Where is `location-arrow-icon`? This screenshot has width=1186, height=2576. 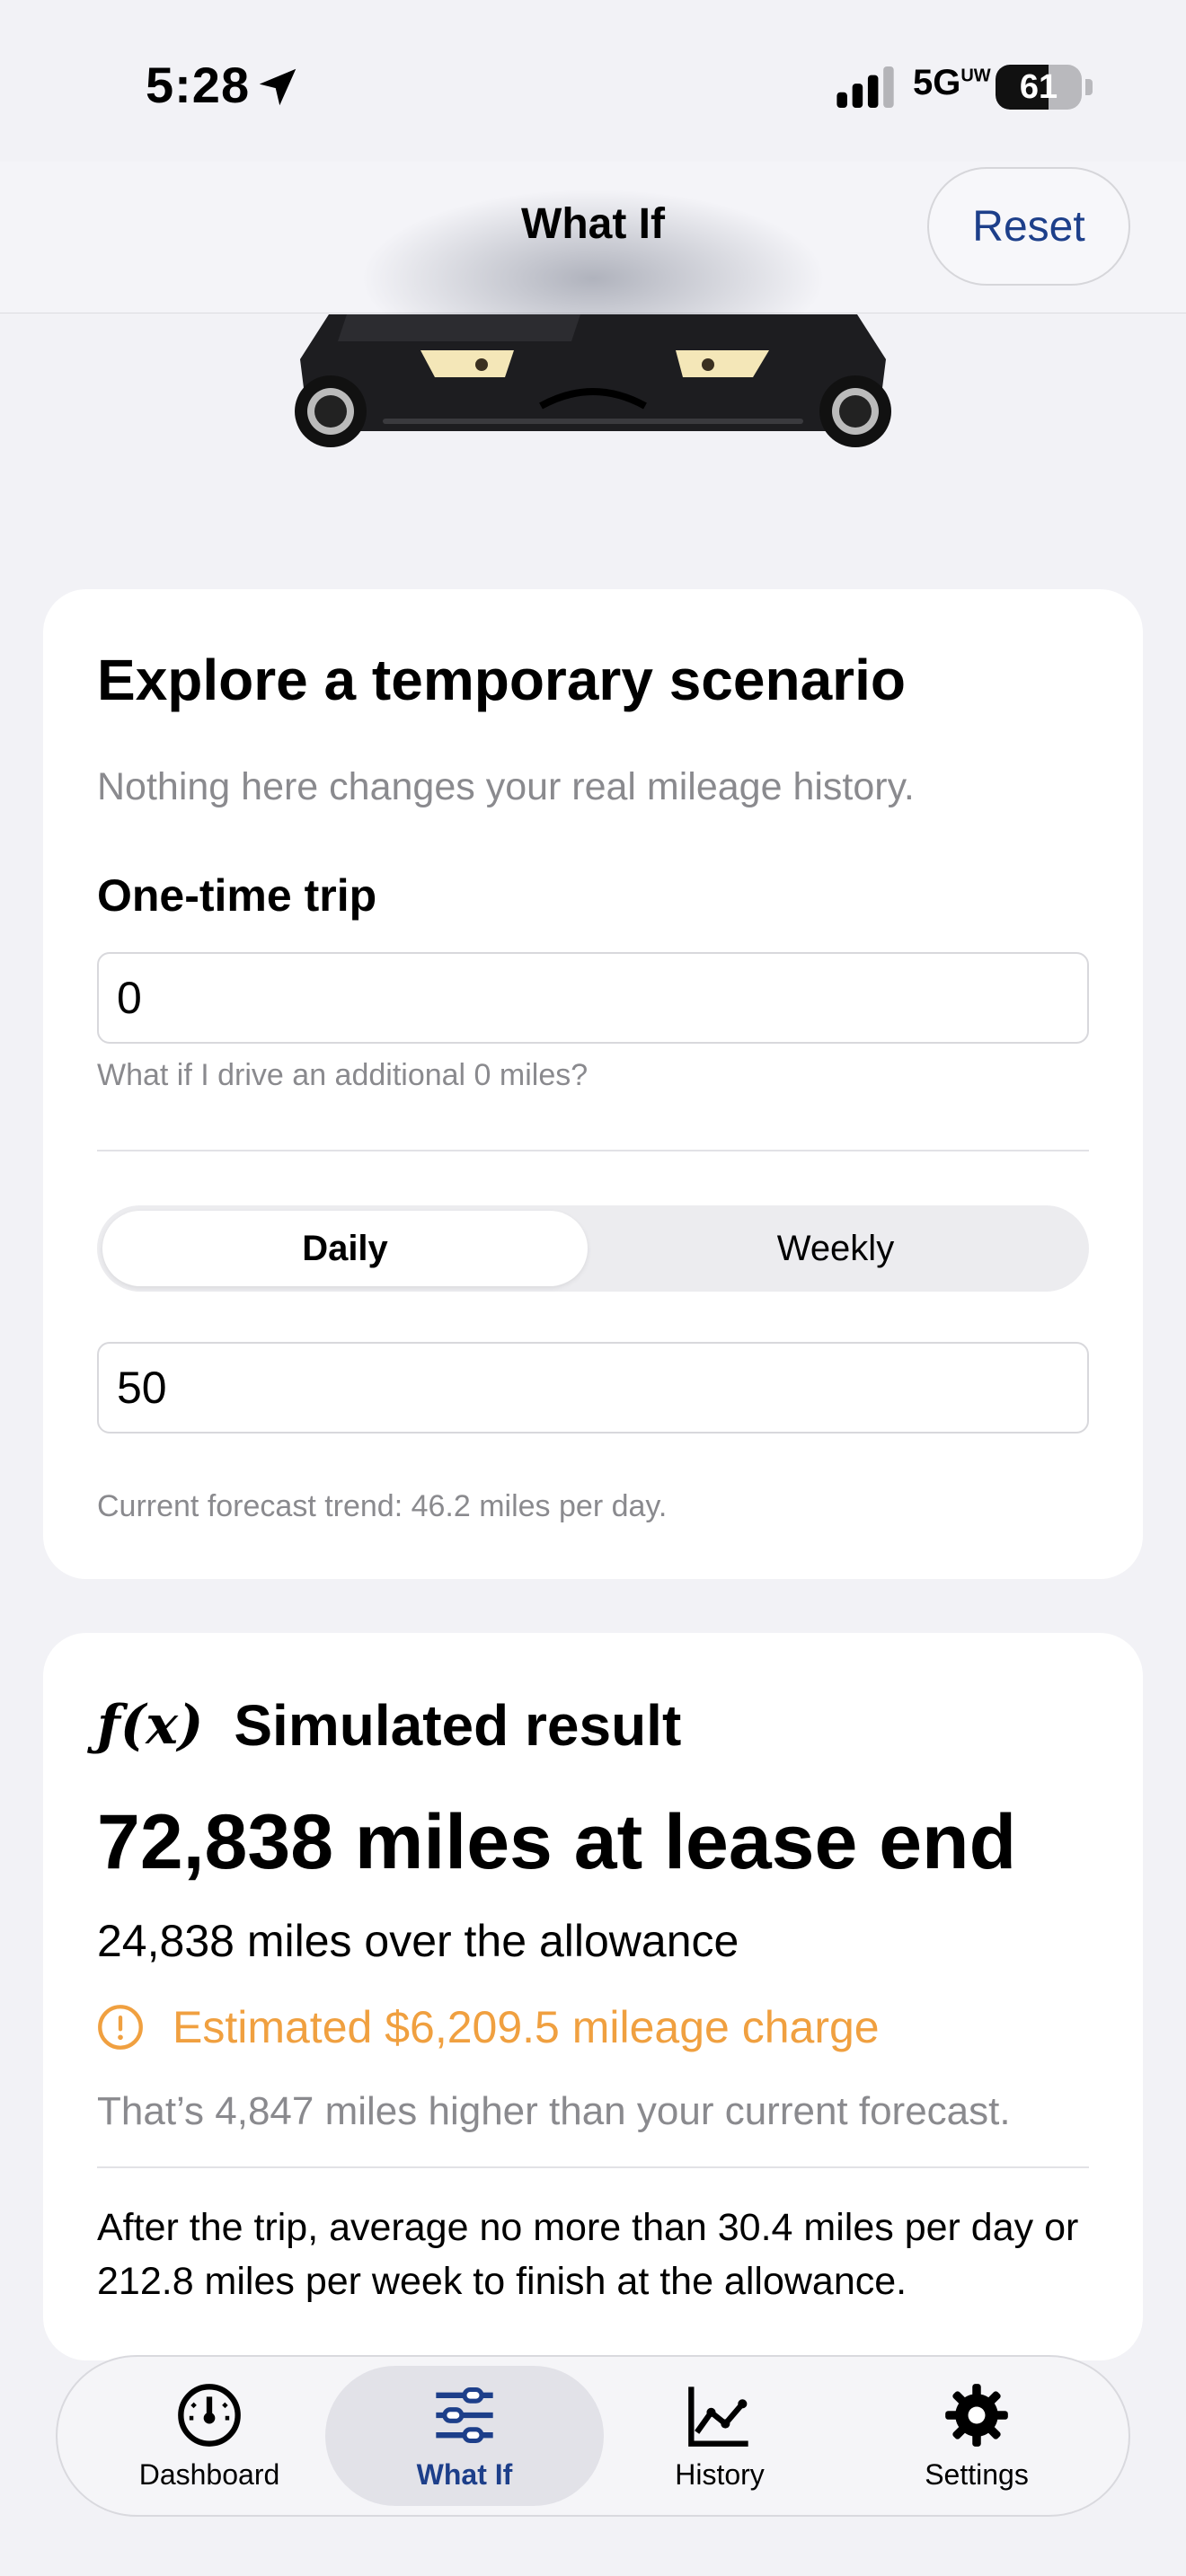
location-arrow-icon is located at coordinates (277, 87).